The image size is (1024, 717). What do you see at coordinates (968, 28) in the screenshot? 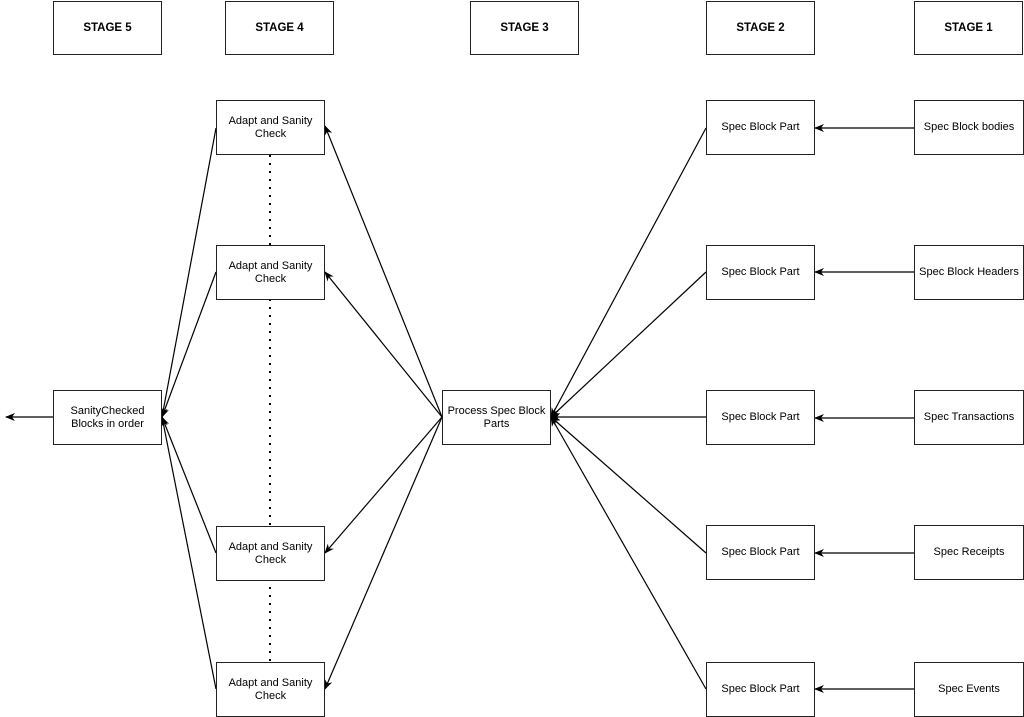
I see `stage-1-header: STAGE 1` at bounding box center [968, 28].